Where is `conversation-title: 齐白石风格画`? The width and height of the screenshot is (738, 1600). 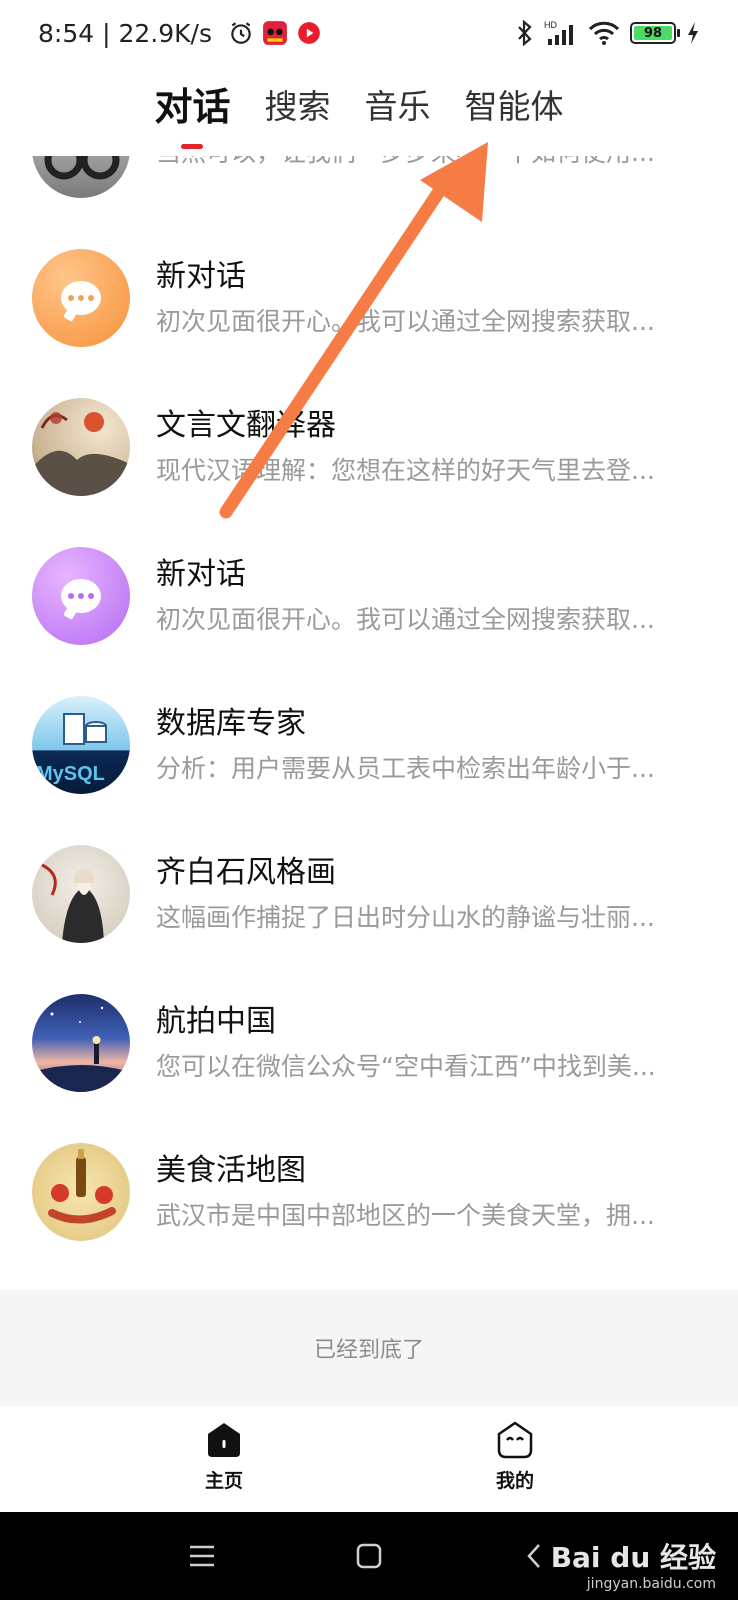
conversation-title: 齐白石风格画 is located at coordinates (246, 872).